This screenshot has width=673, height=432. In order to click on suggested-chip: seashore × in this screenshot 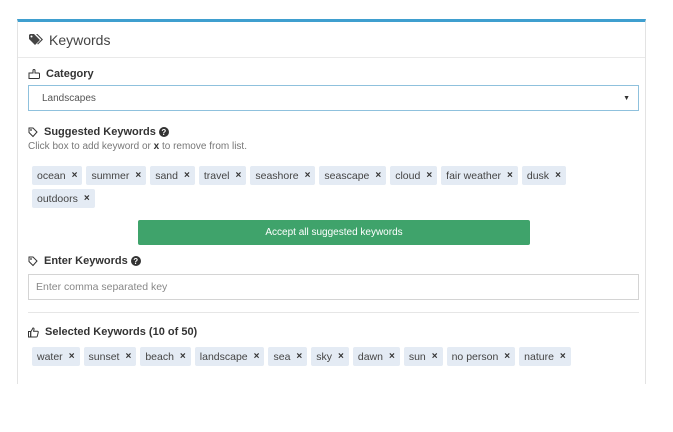, I will do `click(283, 175)`.